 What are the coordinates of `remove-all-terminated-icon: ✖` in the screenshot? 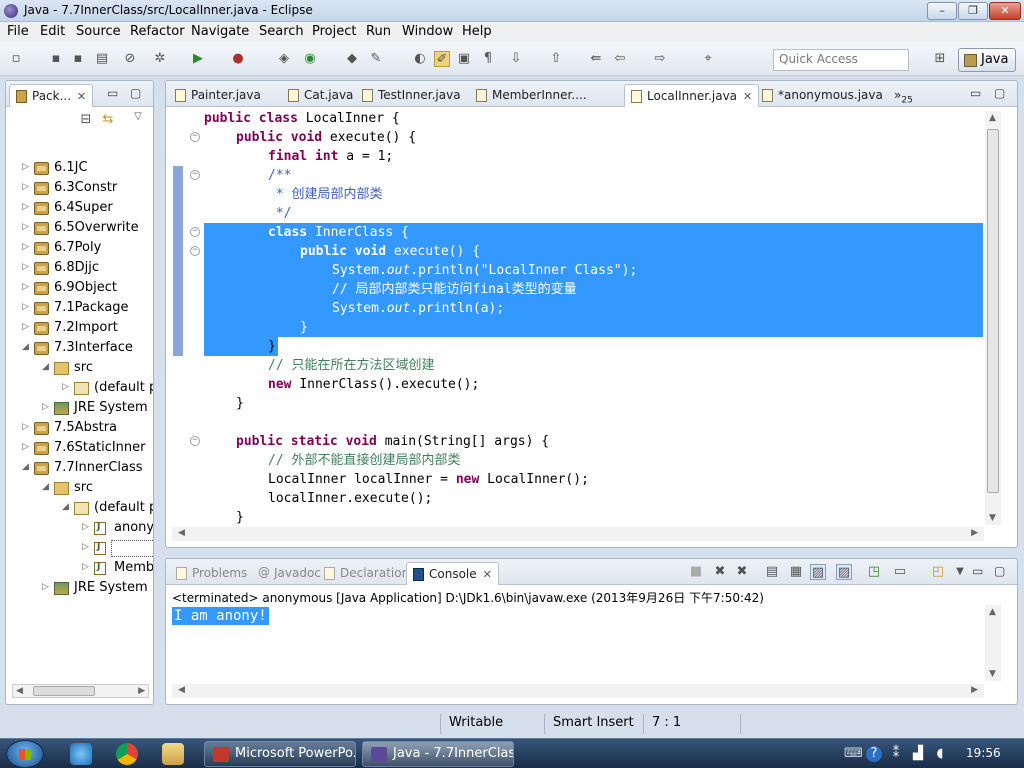 It's located at (742, 572).